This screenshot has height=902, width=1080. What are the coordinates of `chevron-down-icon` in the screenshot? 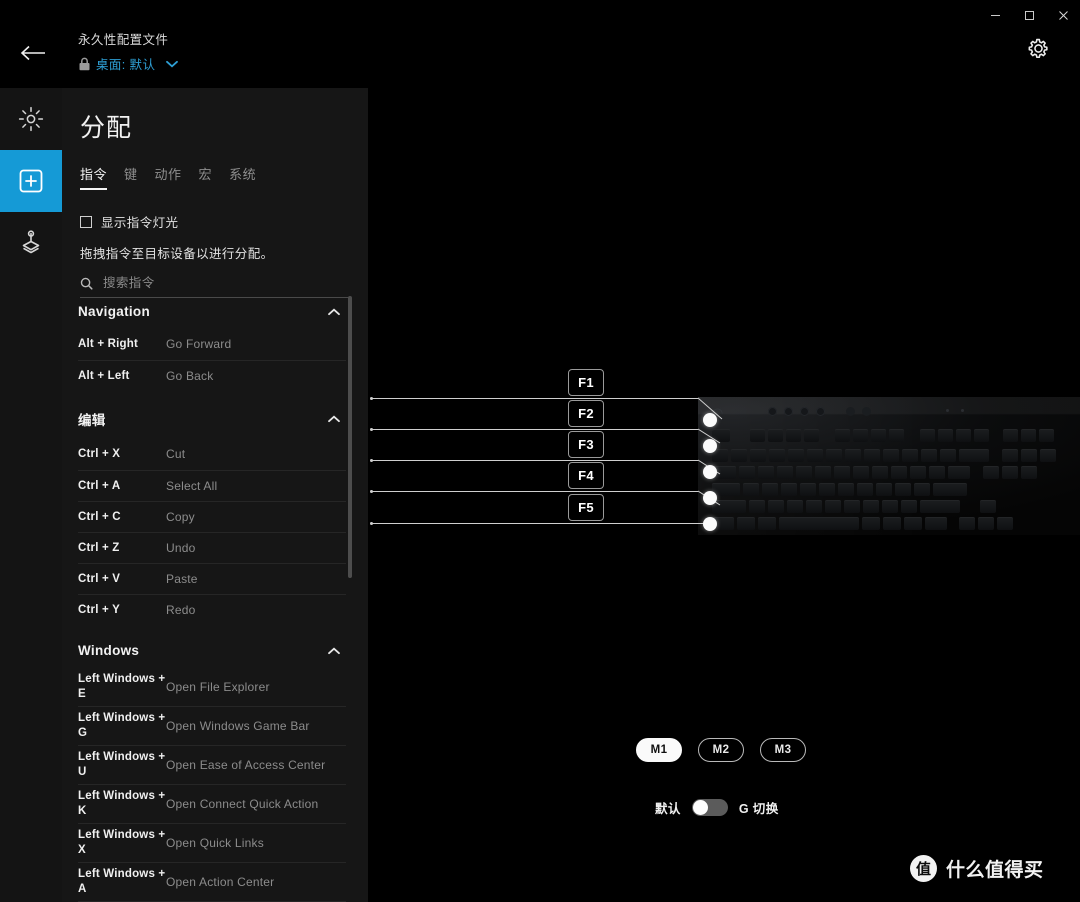 It's located at (172, 64).